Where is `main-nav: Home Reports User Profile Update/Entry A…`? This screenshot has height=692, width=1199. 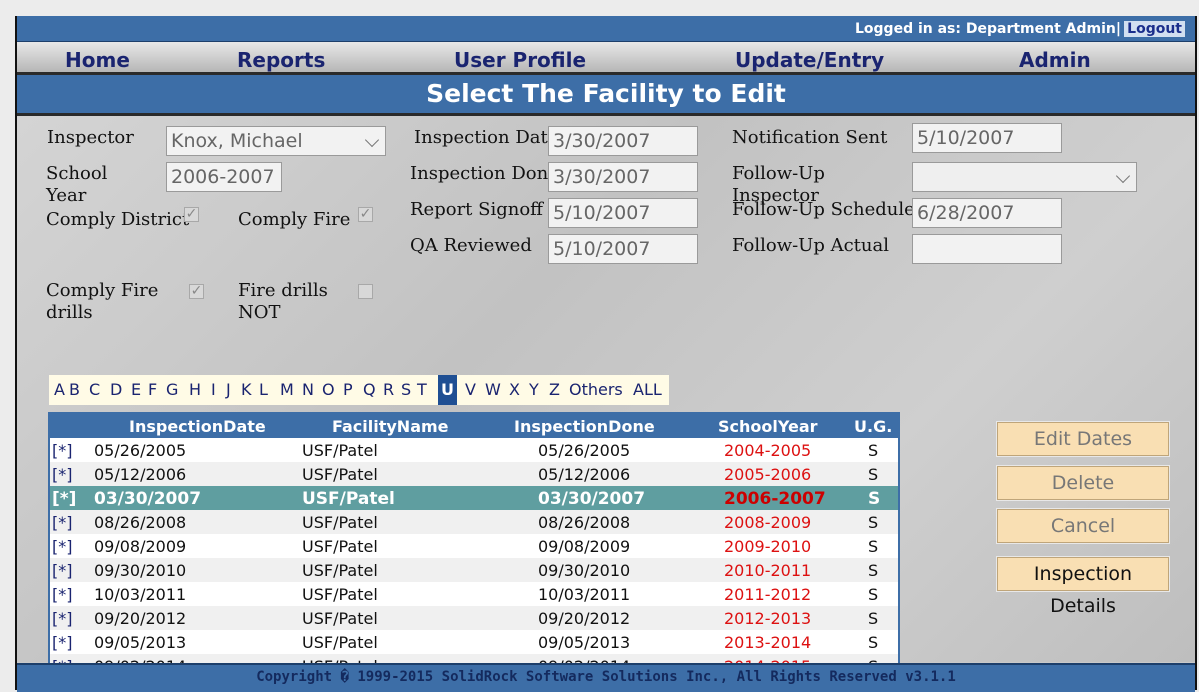 main-nav: Home Reports User Profile Update/Entry A… is located at coordinates (606, 58).